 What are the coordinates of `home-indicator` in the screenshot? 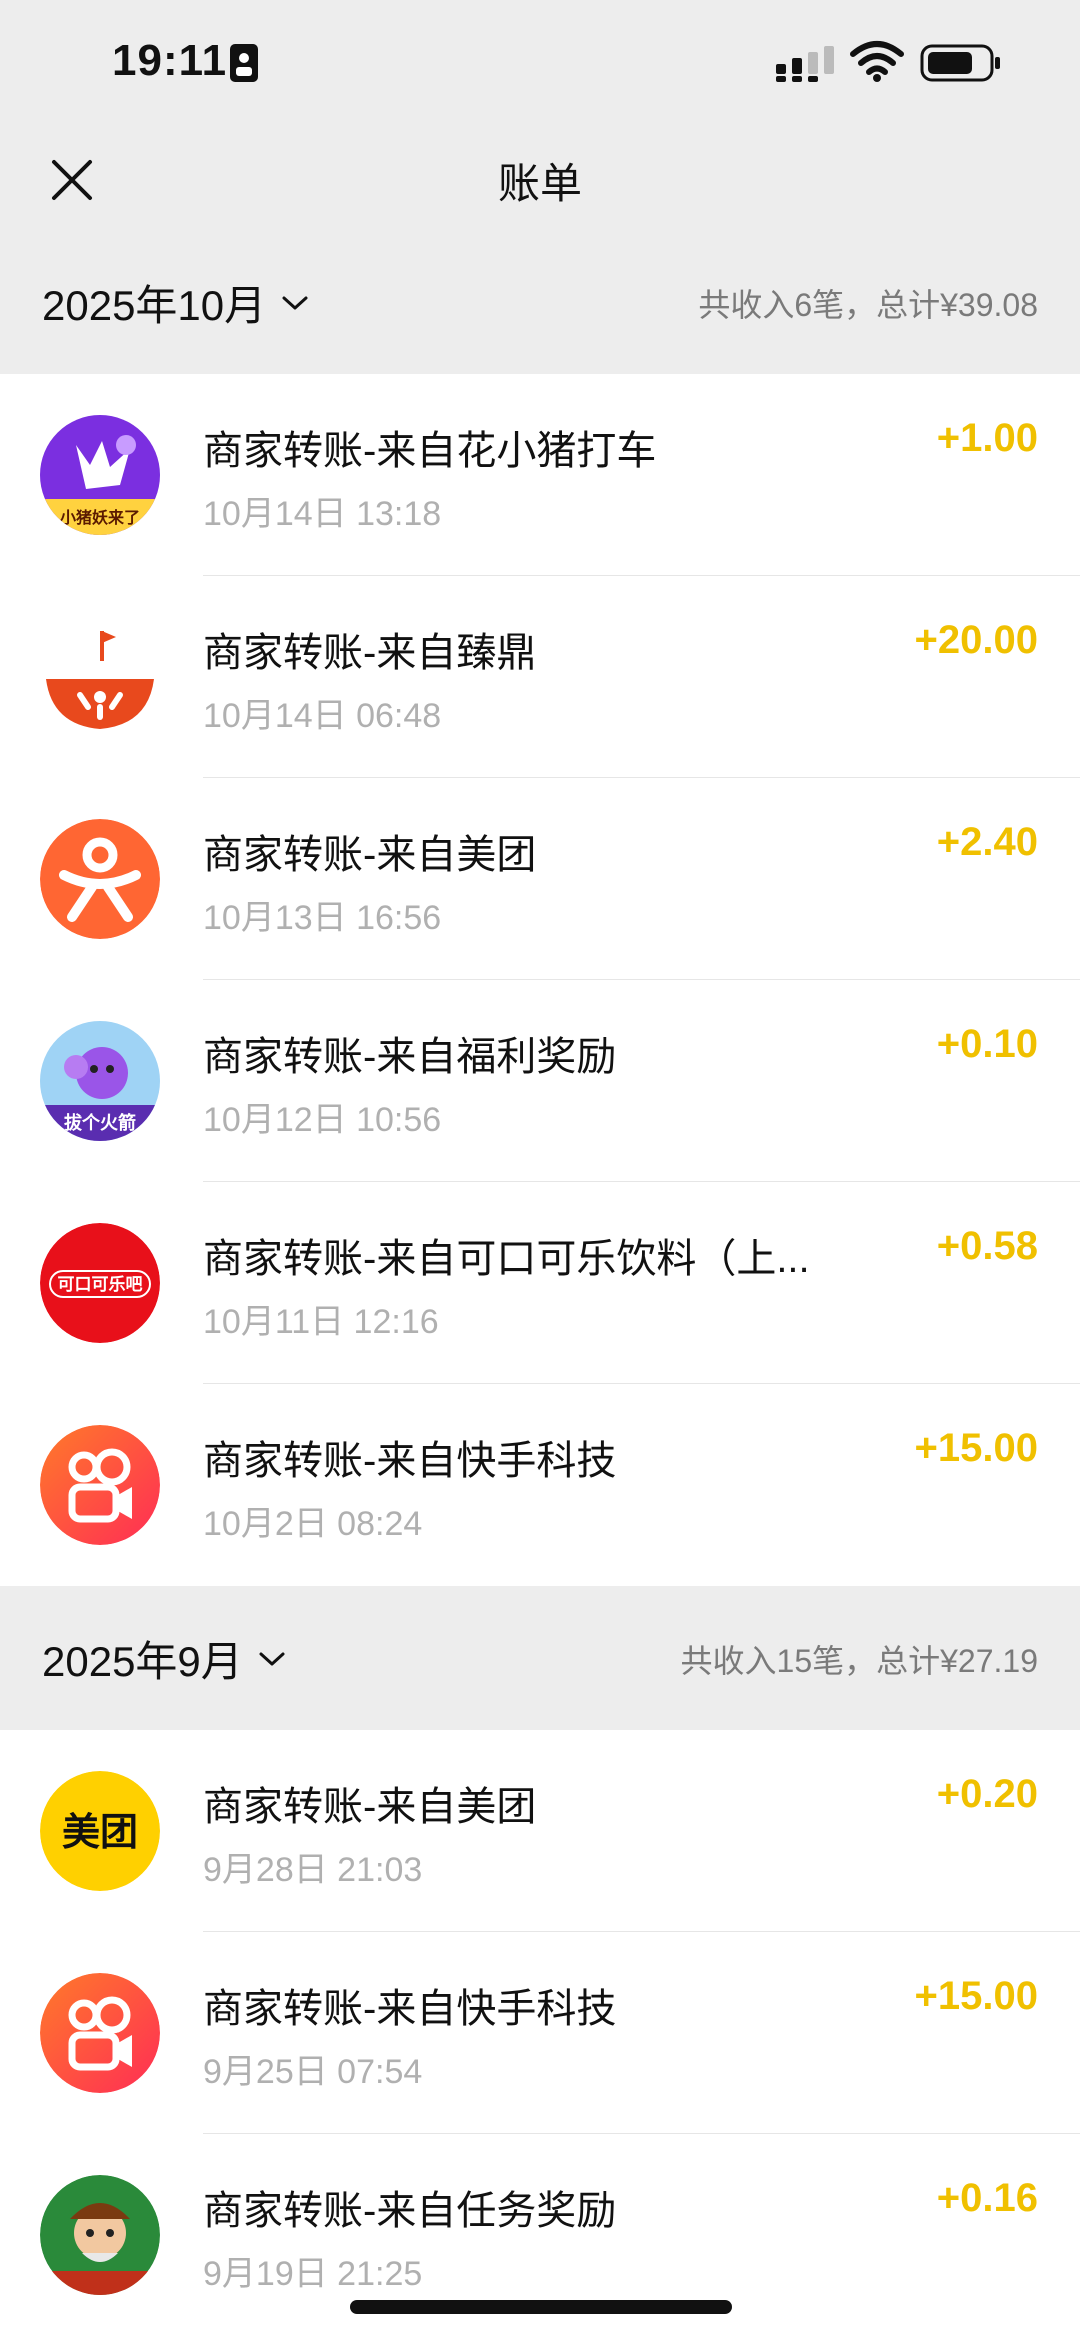 It's located at (541, 2307).